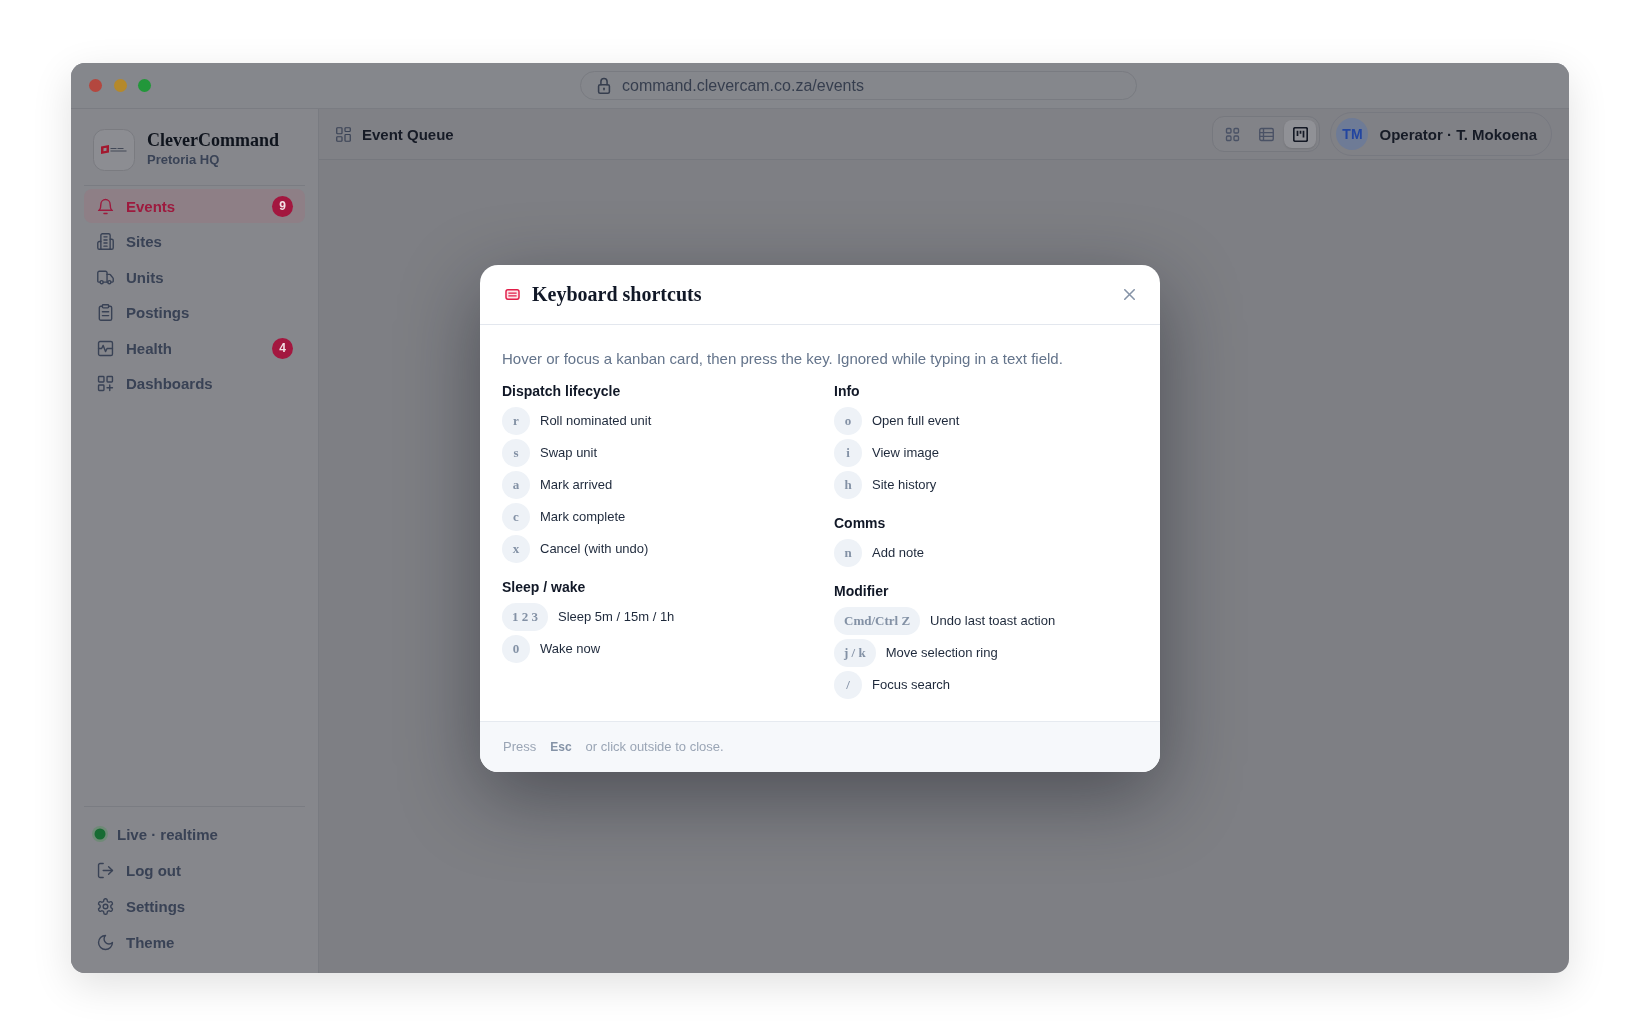 This screenshot has height=1036, width=1640. Describe the element at coordinates (194, 383) in the screenshot. I see `nav-item: Dashboards` at that location.